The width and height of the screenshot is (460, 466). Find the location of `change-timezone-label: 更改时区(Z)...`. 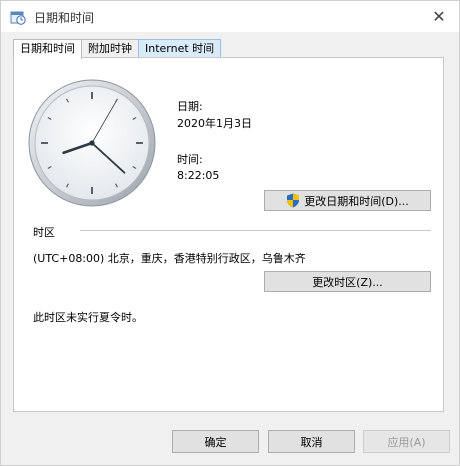

change-timezone-label: 更改时区(Z)... is located at coordinates (347, 282).